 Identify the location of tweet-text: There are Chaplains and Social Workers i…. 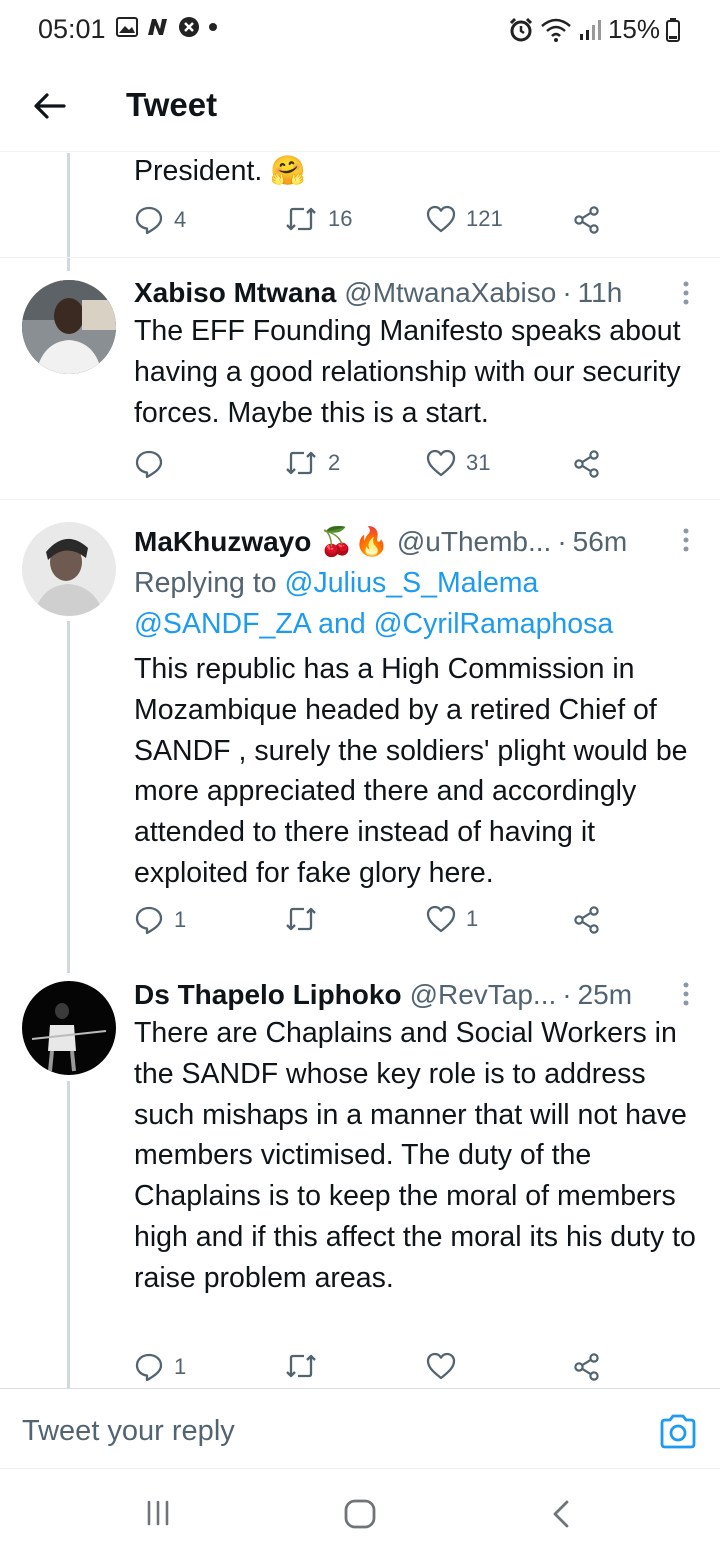
(415, 1155).